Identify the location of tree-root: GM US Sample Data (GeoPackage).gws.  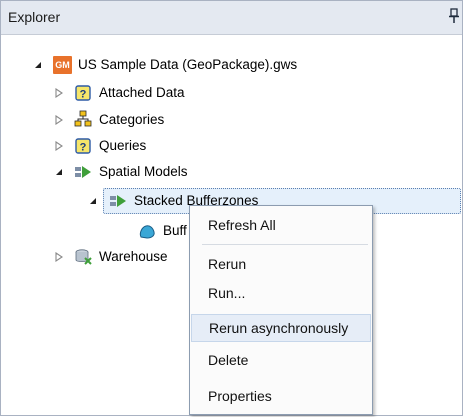
(231, 65).